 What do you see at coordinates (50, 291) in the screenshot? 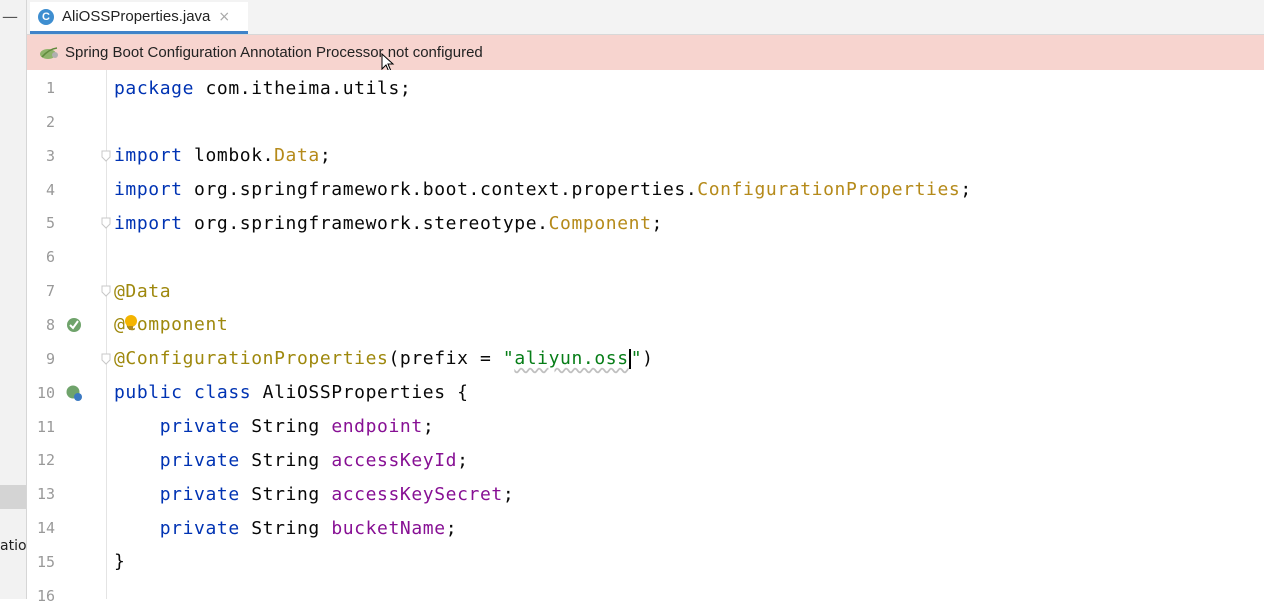
I see `line-number: 7` at bounding box center [50, 291].